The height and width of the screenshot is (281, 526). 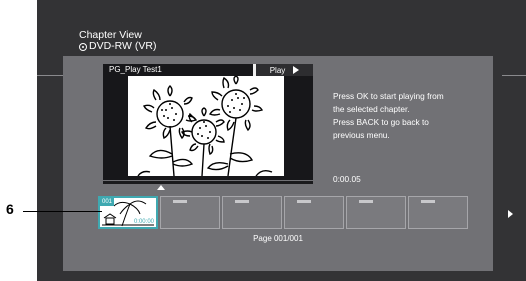 I want to click on instruction-line: Press BACK to go back to, so click(x=381, y=122).